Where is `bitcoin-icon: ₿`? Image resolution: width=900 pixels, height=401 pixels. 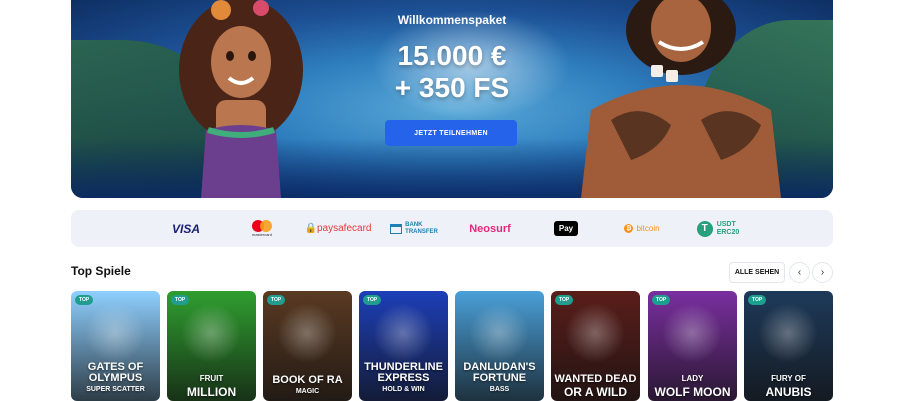
bitcoin-icon: ₿ is located at coordinates (629, 228).